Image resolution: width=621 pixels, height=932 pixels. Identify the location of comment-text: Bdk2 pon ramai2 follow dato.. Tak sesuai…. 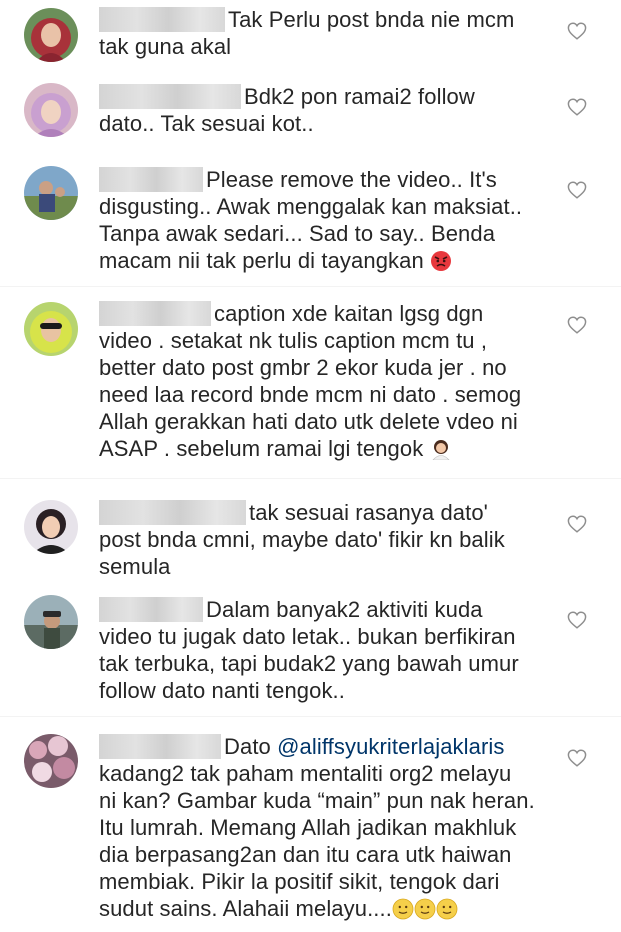
(287, 110).